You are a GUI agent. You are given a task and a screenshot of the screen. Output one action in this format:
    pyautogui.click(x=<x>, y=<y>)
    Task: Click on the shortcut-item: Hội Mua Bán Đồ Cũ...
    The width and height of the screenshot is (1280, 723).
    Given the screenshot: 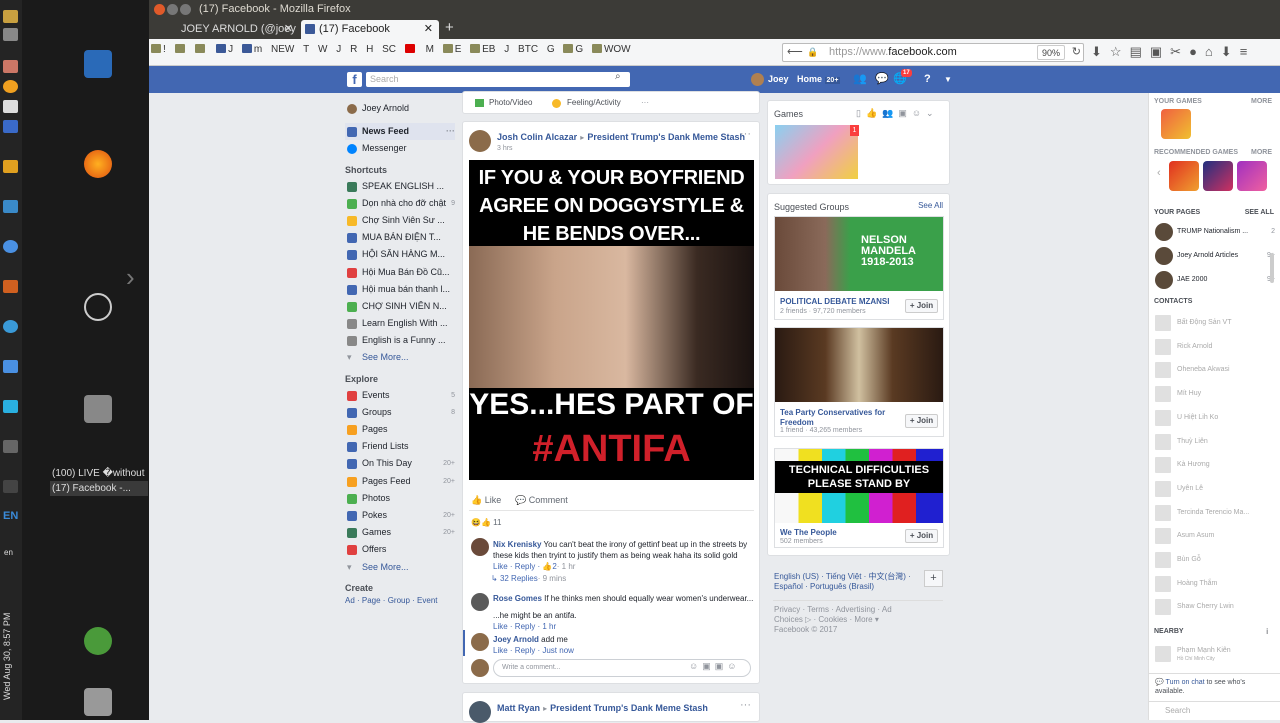 What is the action you would take?
    pyautogui.click(x=400, y=272)
    